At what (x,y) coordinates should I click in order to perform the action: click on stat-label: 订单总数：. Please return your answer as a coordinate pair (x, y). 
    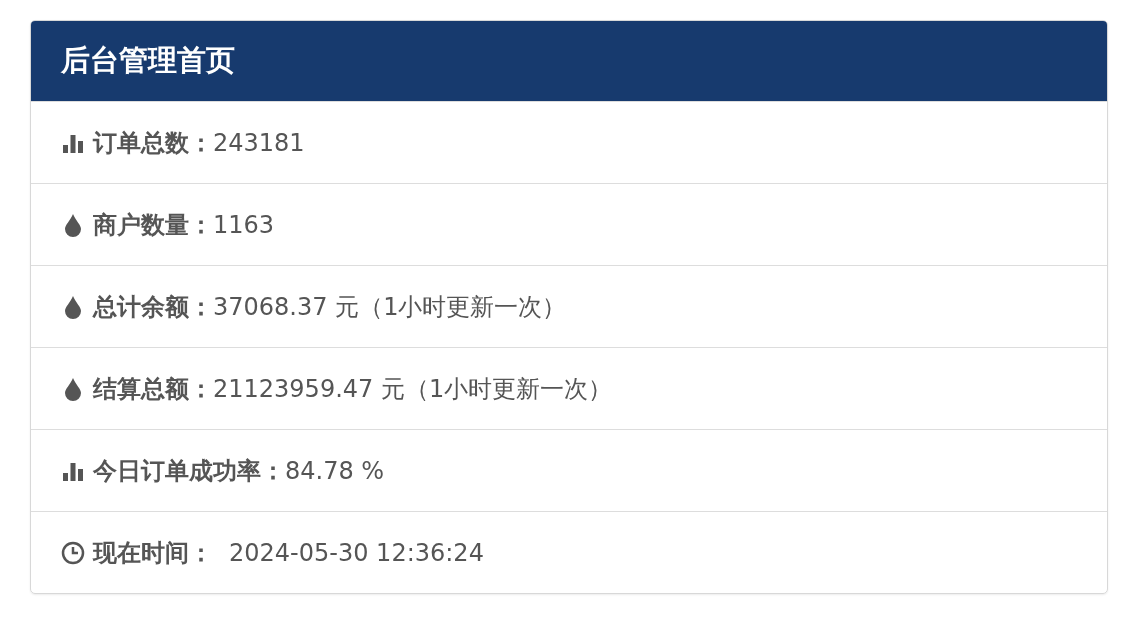
    Looking at the image, I should click on (153, 143).